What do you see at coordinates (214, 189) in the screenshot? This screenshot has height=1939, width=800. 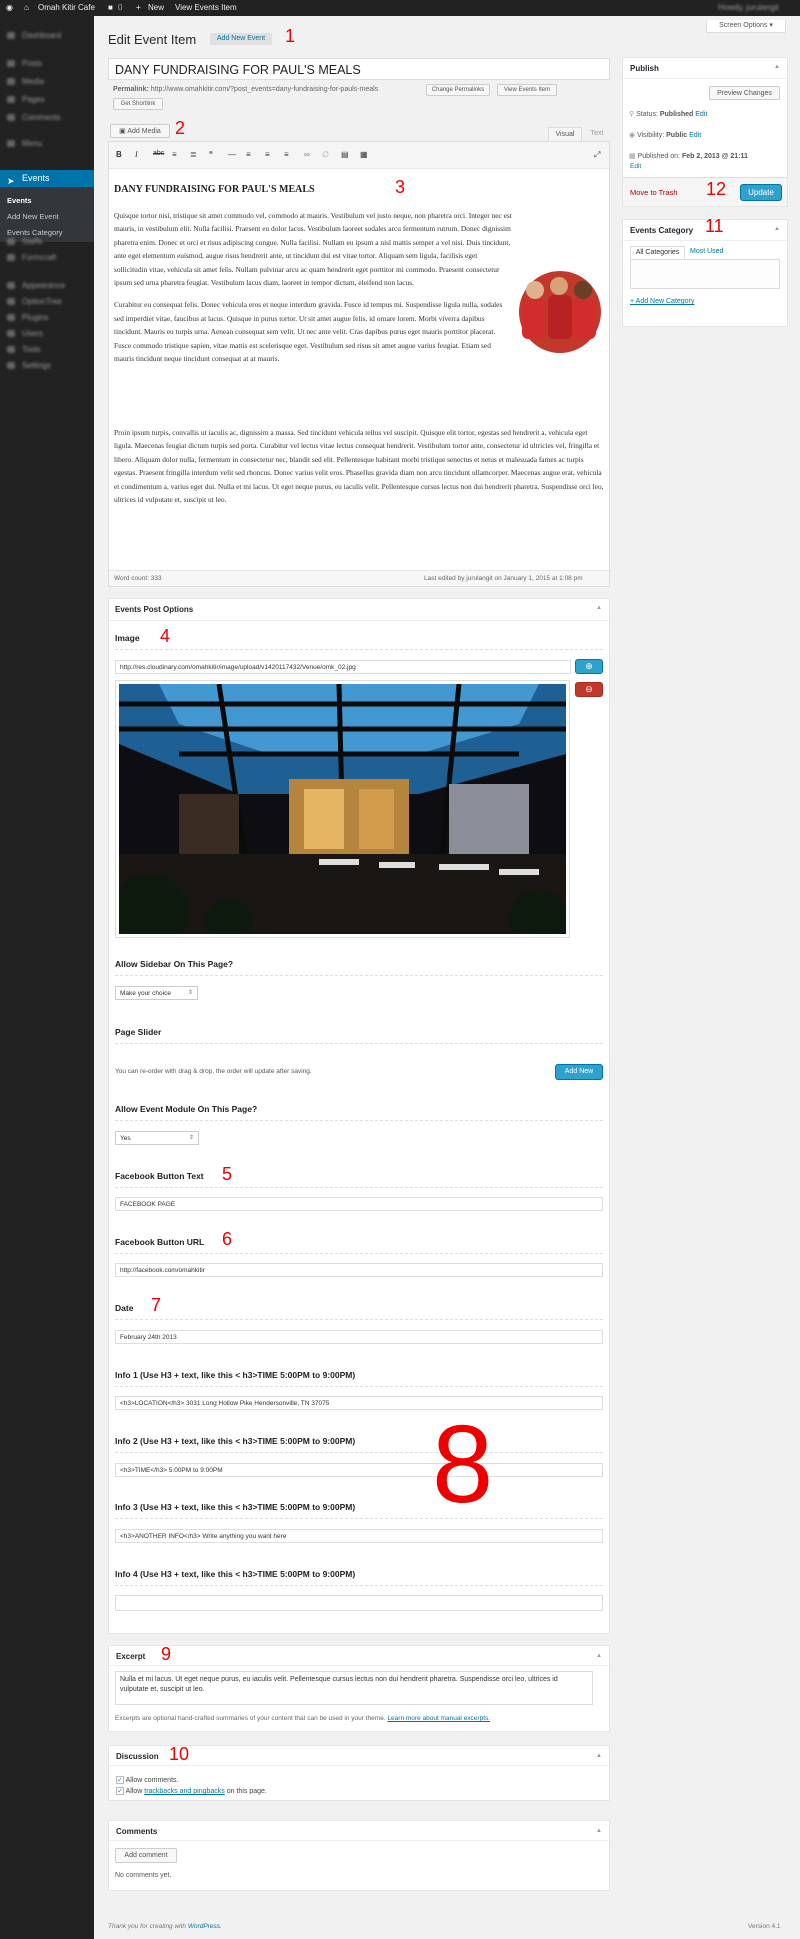 I see `content-heading: DANY FUNDRAISING FOR PAUL'S MEALS` at bounding box center [214, 189].